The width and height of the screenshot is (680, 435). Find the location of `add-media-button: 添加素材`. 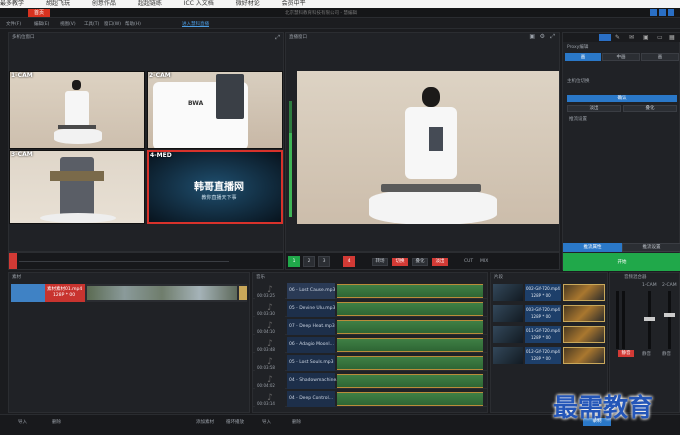

add-media-button: 添加素材 is located at coordinates (205, 422).